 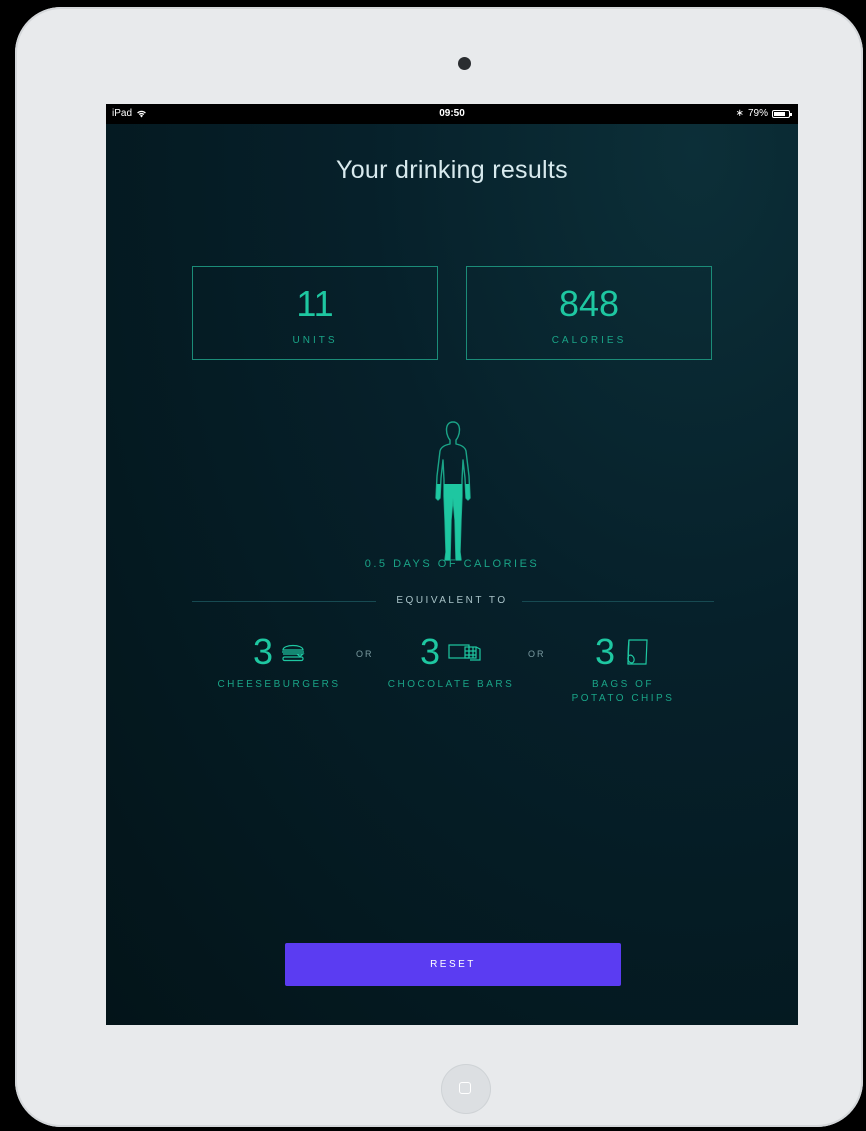 What do you see at coordinates (739, 113) in the screenshot?
I see `bluetooth-icon: ∗` at bounding box center [739, 113].